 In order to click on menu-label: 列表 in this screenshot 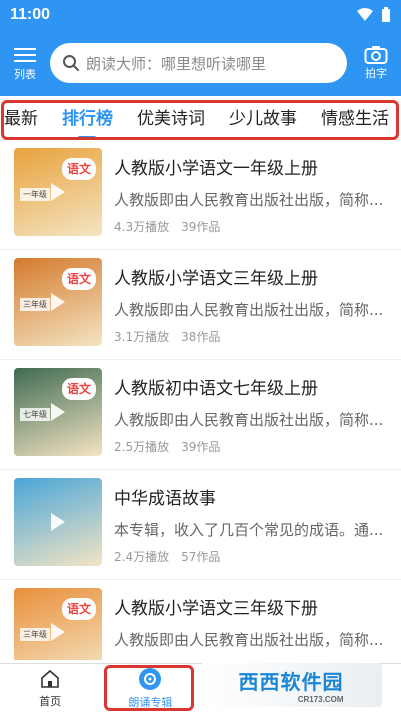, I will do `click(25, 74)`.